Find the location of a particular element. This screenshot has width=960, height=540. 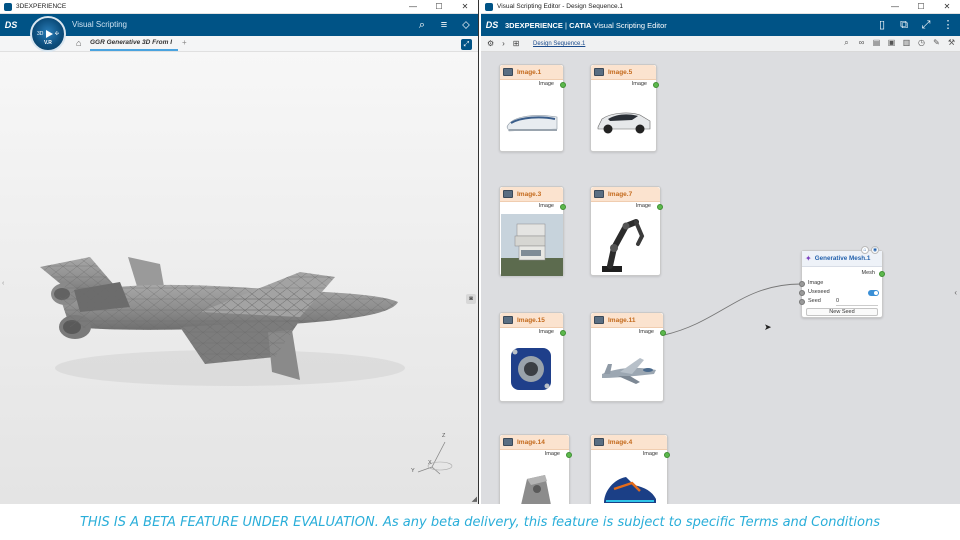

timer-icon: ◷ is located at coordinates (921, 43).